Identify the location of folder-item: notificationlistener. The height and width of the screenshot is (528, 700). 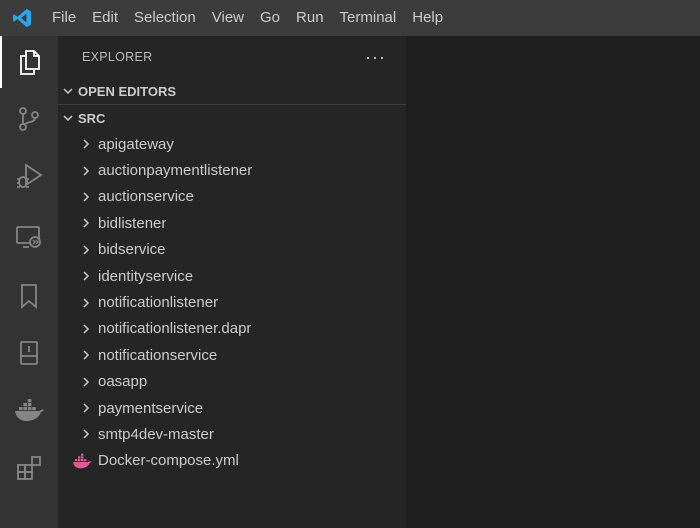
(232, 302).